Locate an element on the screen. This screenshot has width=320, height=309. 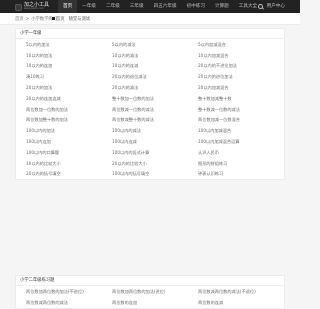
worksheet-link: 整十数加减整十数 is located at coordinates (241, 98).